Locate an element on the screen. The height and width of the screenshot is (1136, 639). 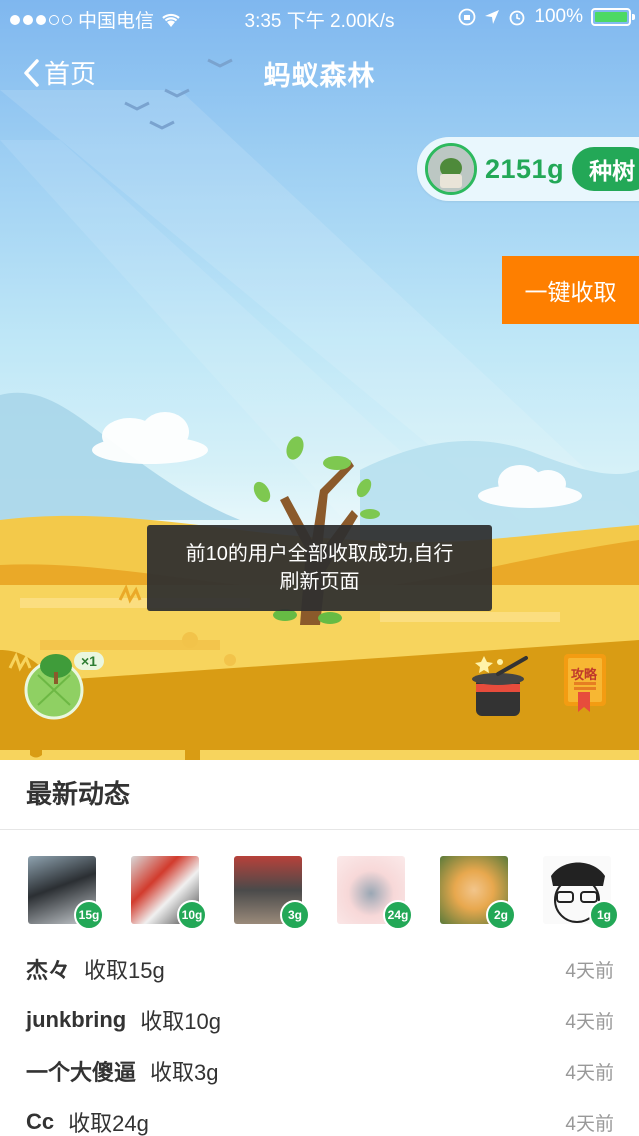
toast-line-2: 刷新页面 is located at coordinates (319, 582).